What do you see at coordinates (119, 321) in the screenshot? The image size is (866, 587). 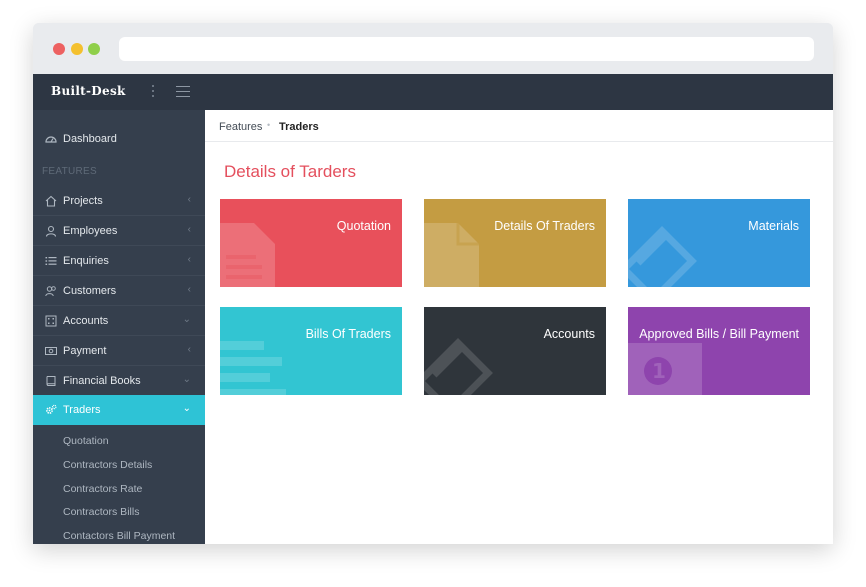 I see `sidebar-item-accounts: Accounts ⌄` at bounding box center [119, 321].